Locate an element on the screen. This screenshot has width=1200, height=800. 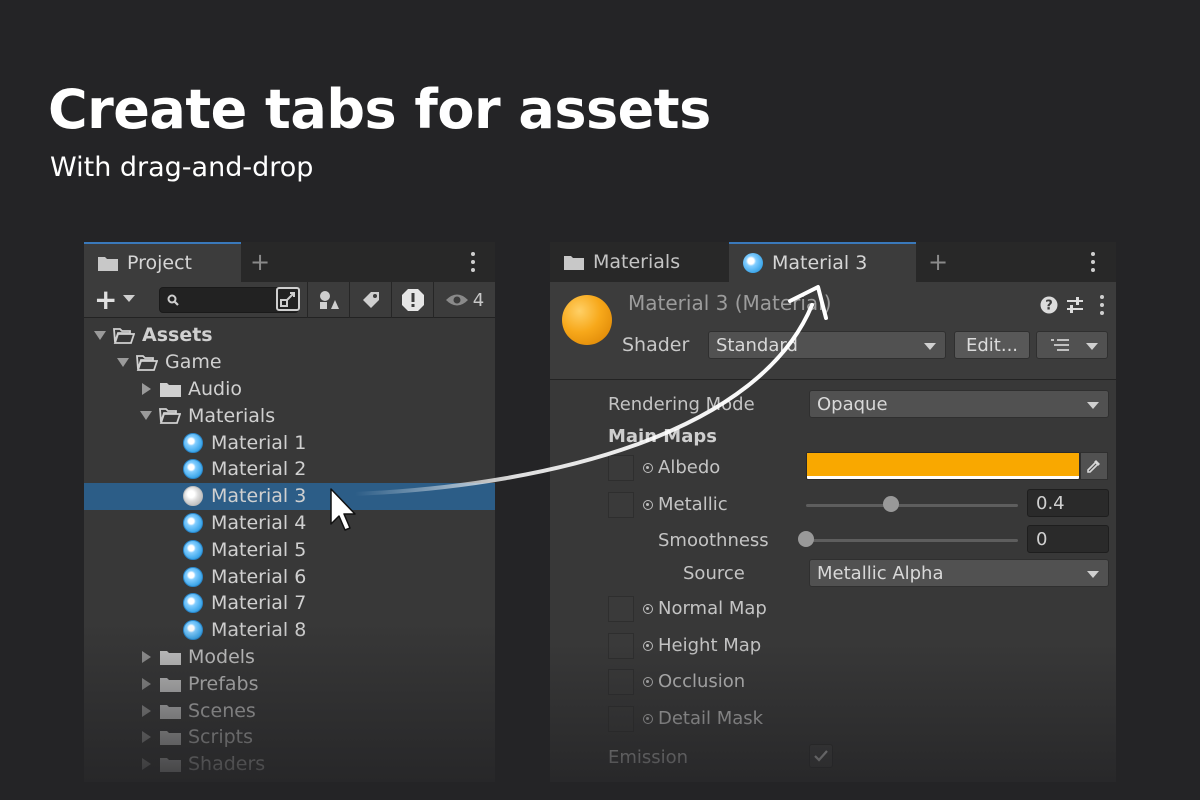
metallic-texture-slot is located at coordinates (621, 505).